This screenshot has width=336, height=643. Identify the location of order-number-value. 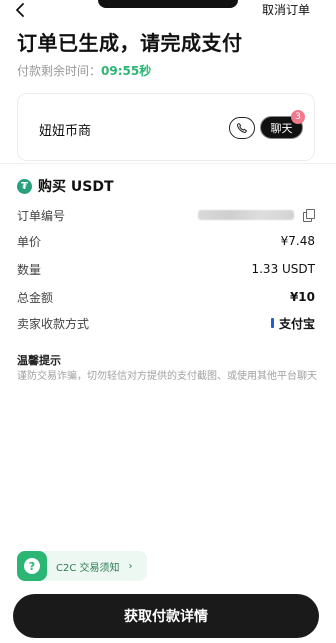
(256, 215).